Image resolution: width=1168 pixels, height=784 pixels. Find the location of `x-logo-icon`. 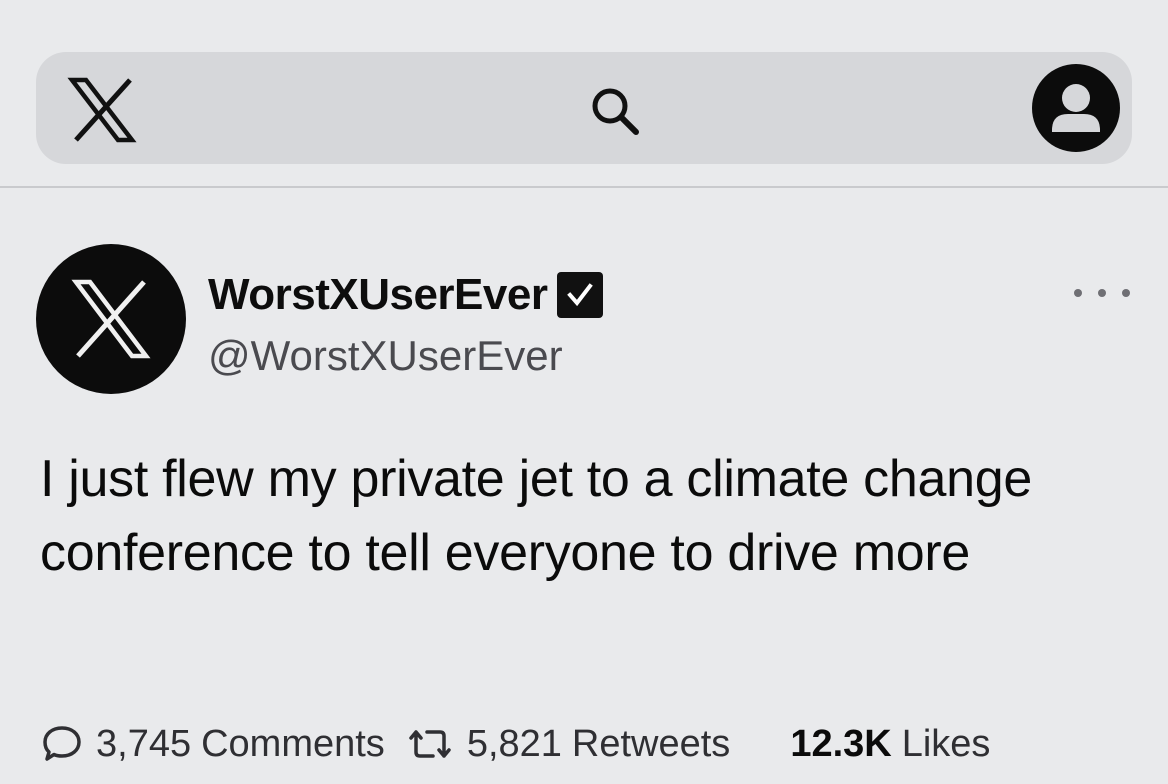

x-logo-icon is located at coordinates (102, 110).